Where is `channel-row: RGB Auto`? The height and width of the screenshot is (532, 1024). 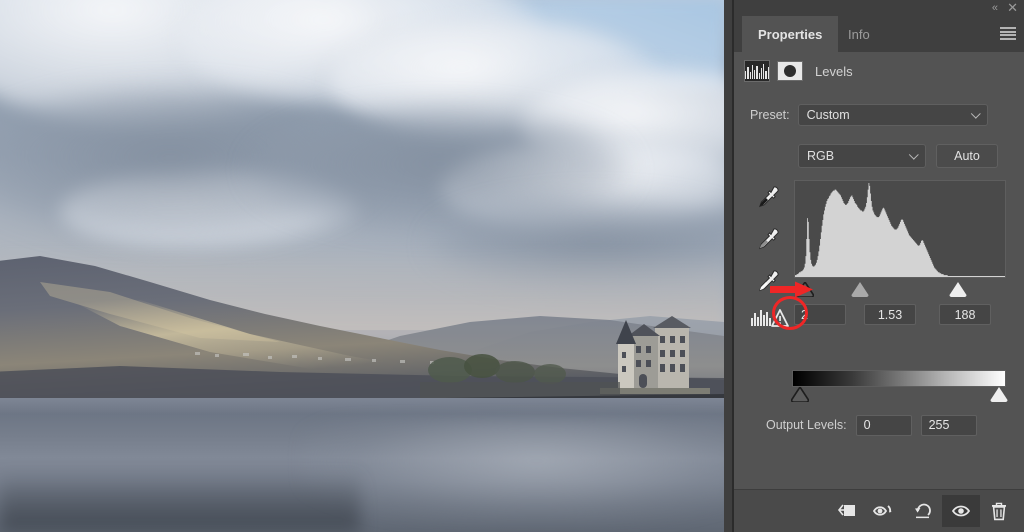
channel-row: RGB Auto is located at coordinates (908, 156).